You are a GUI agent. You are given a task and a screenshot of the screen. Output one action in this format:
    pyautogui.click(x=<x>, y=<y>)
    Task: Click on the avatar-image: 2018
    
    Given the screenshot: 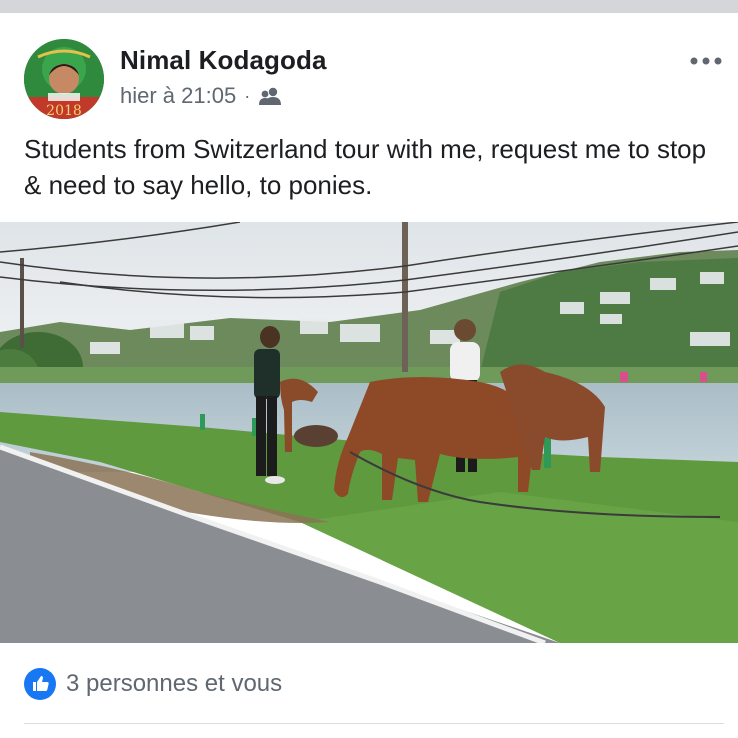 What is the action you would take?
    pyautogui.click(x=64, y=79)
    